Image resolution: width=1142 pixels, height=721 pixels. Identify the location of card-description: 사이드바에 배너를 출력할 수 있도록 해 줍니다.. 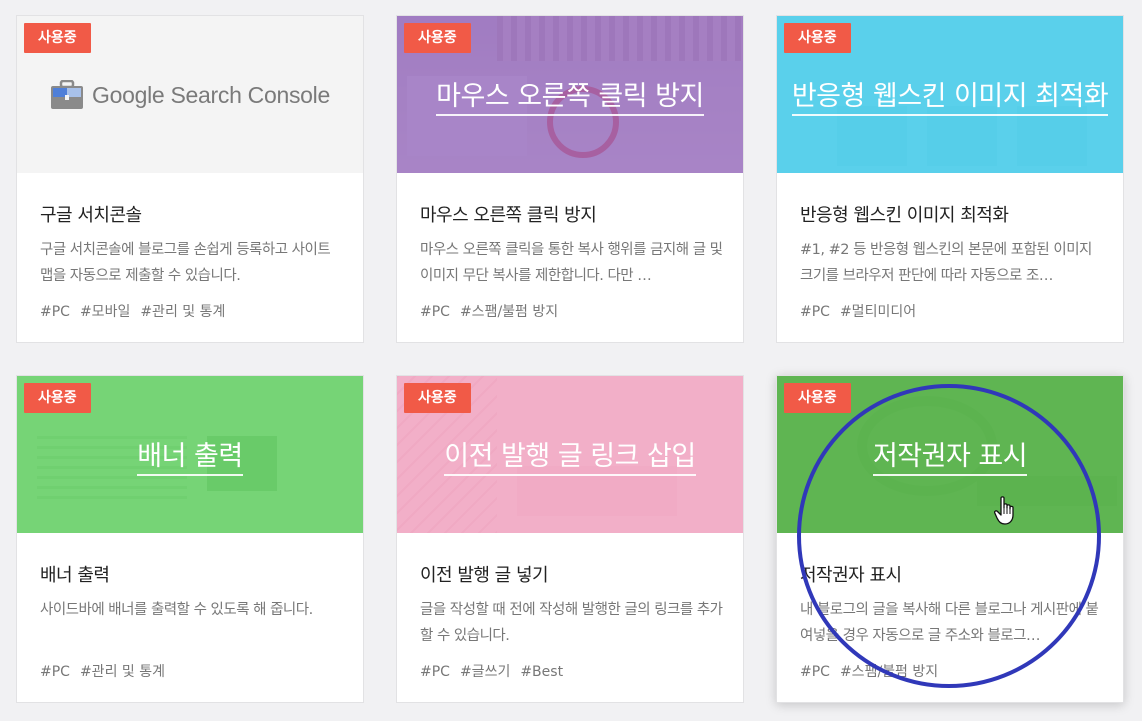
(176, 610).